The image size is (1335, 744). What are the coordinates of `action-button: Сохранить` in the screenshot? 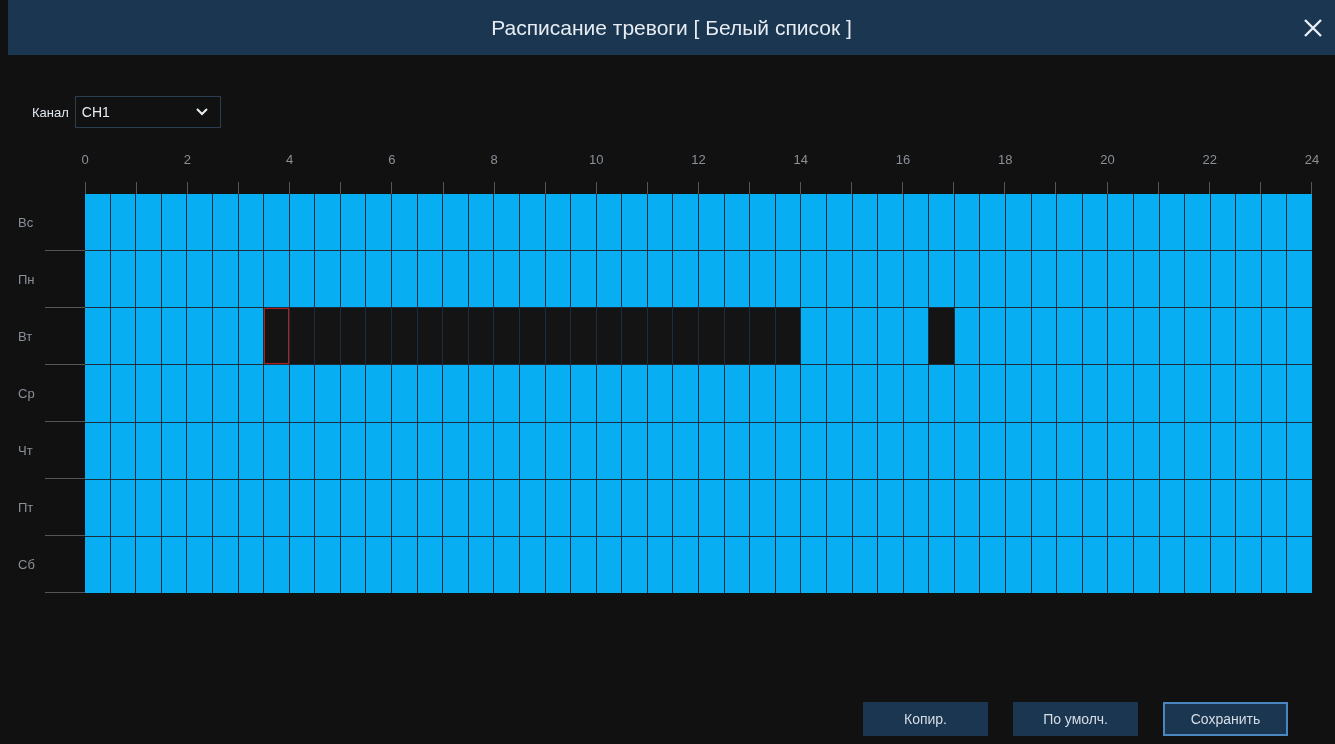 It's located at (1225, 719).